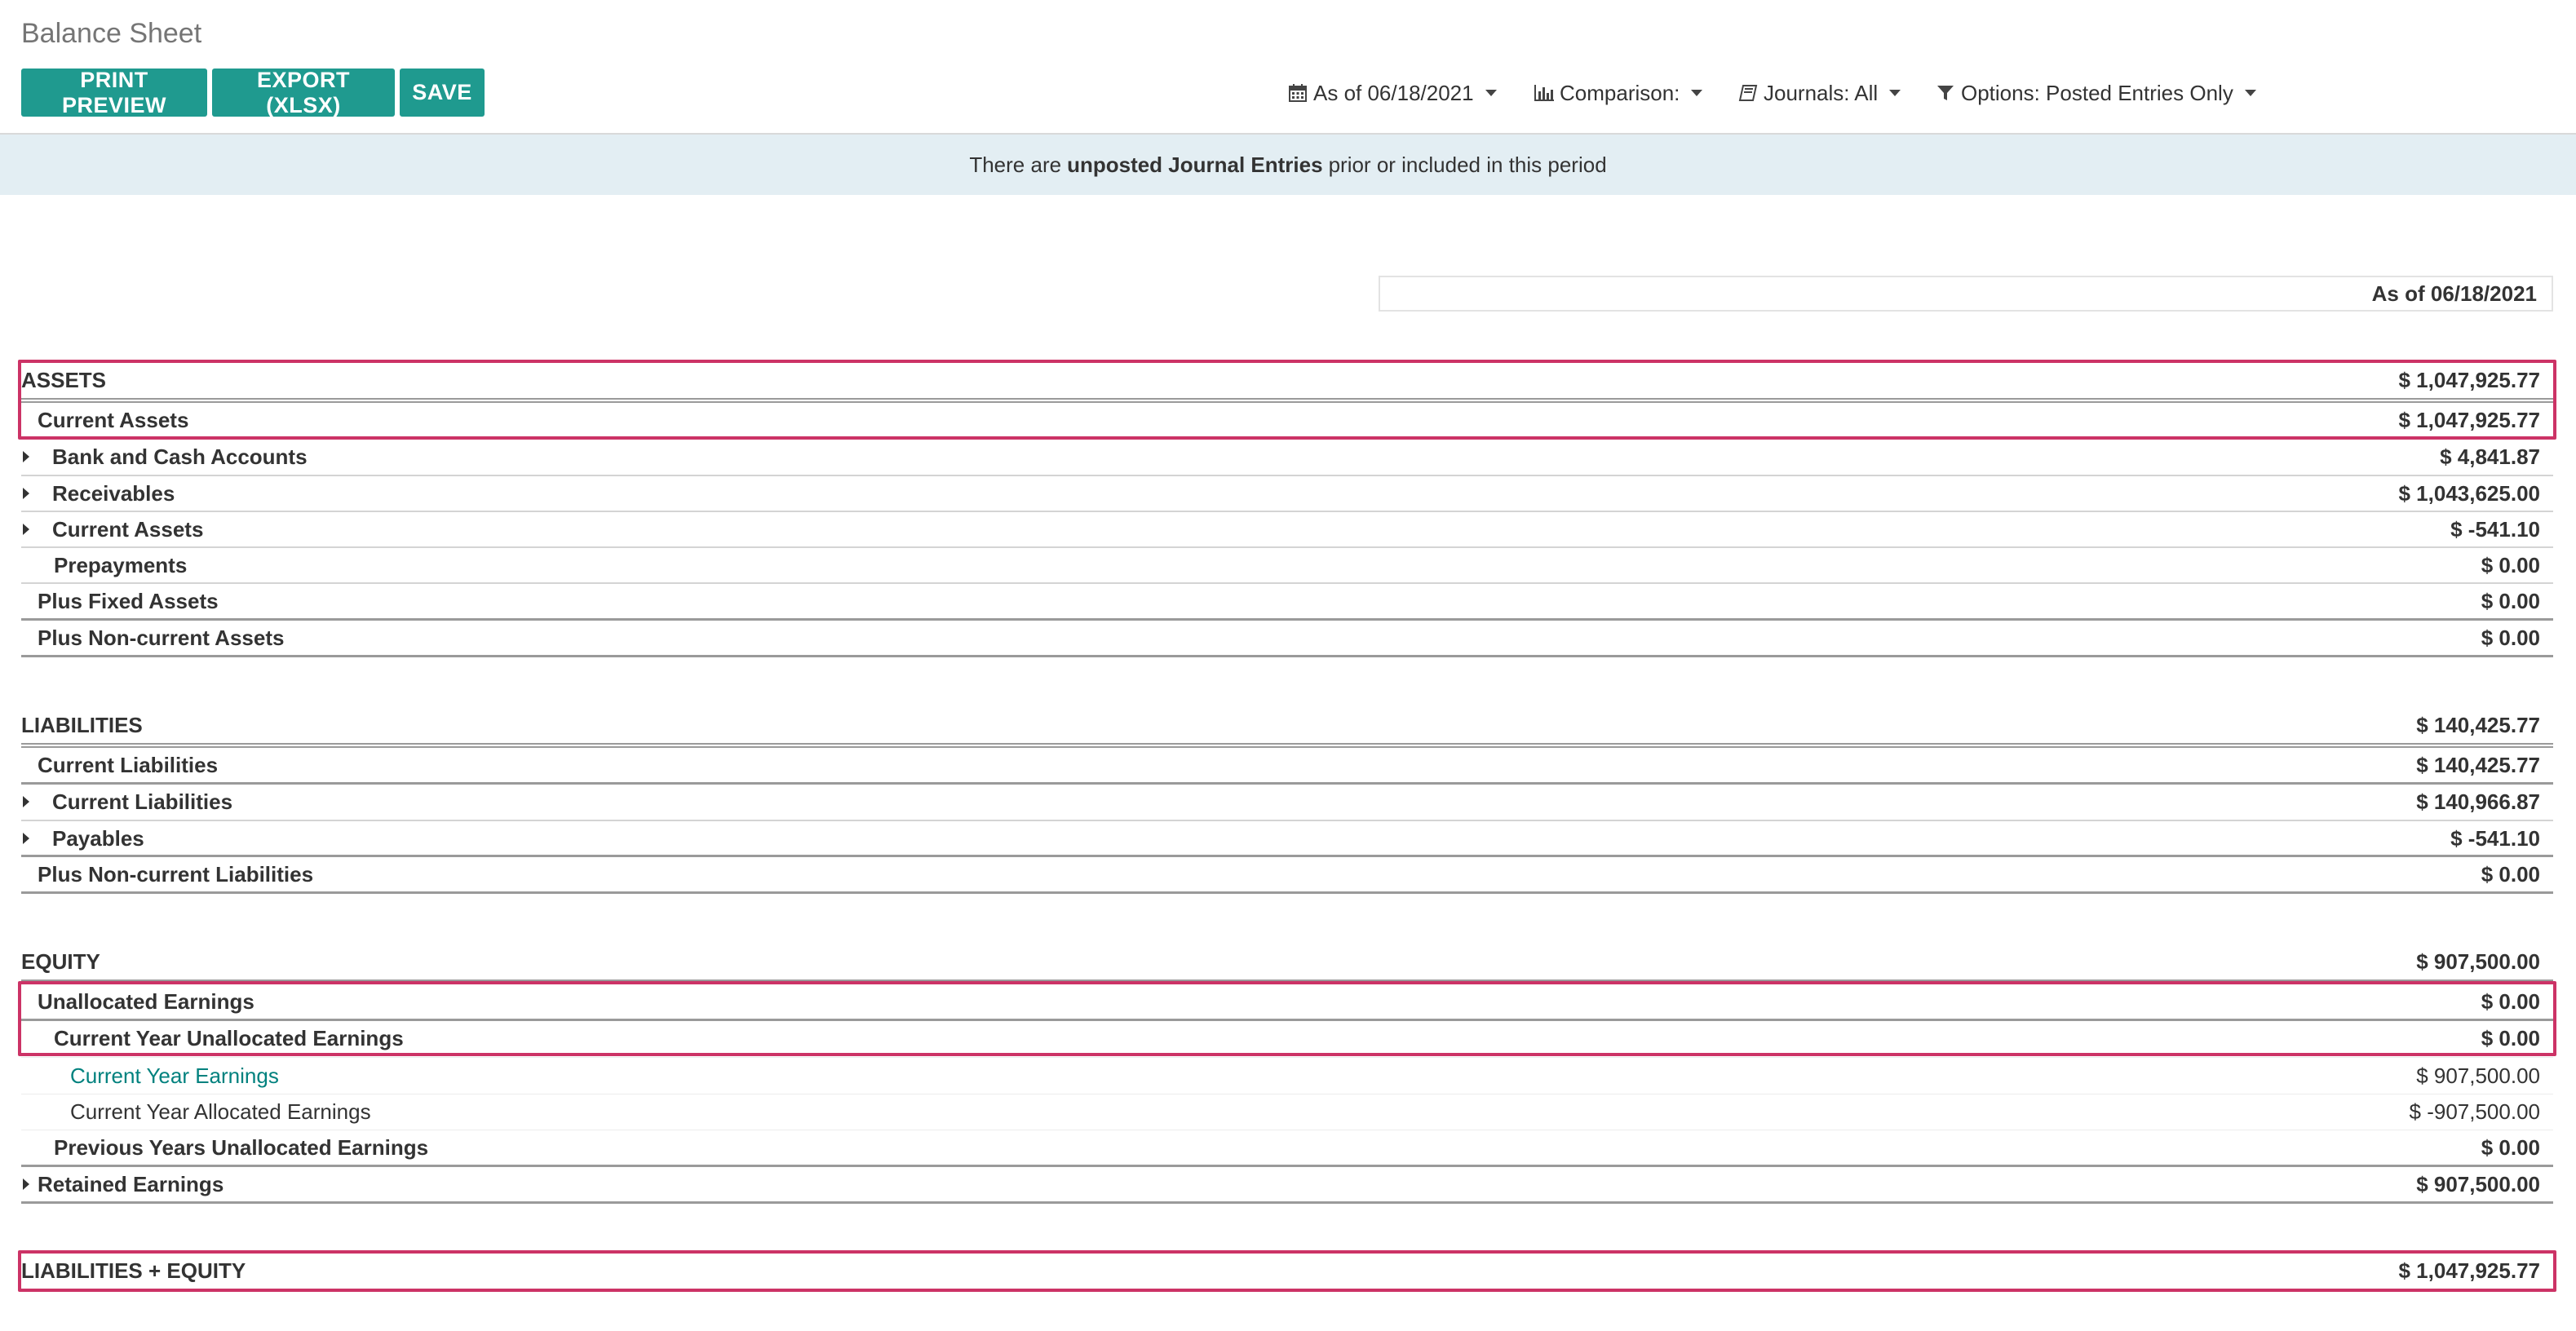 The width and height of the screenshot is (2576, 1331). I want to click on save-button: SAVE, so click(442, 93).